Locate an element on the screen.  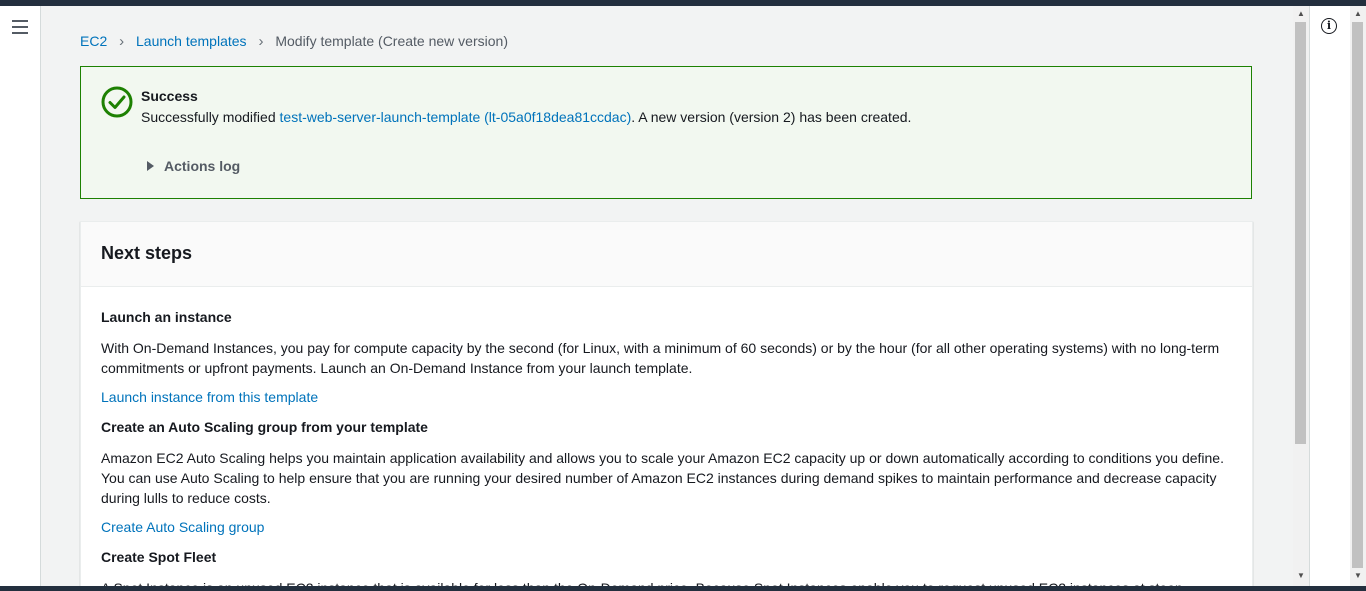
next-steps-title: Next steps is located at coordinates (147, 253).